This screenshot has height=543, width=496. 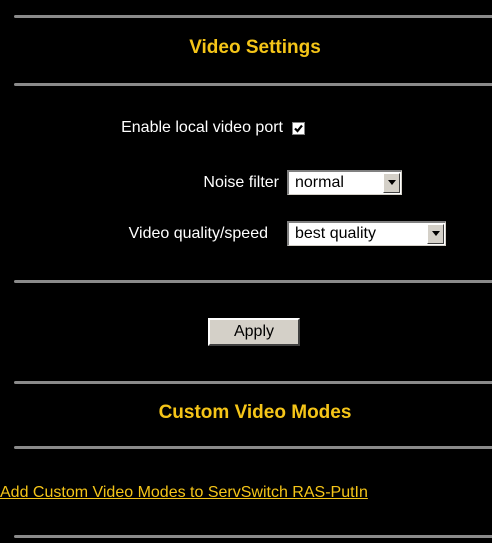 I want to click on noise-filter-select: normal, so click(x=344, y=182).